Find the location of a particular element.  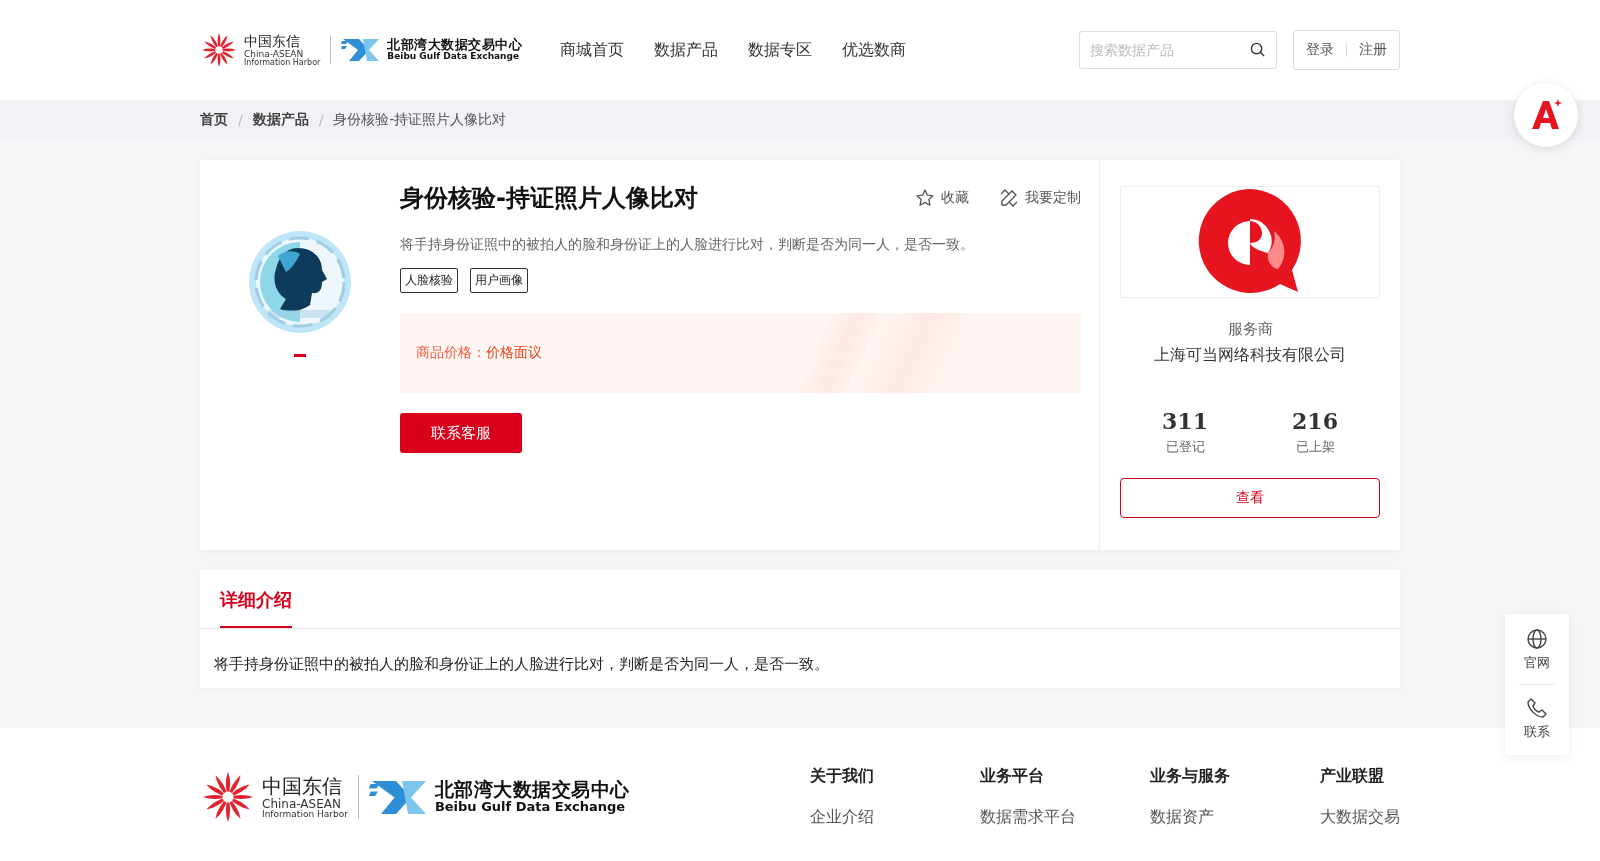

auth-link: 注册 is located at coordinates (1373, 50).